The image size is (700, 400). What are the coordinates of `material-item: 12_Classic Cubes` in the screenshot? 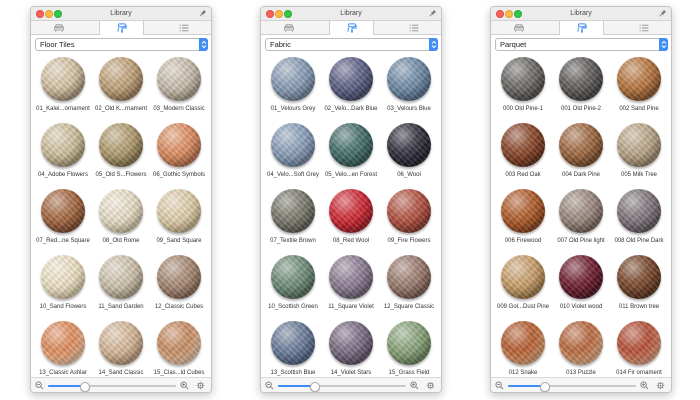 It's located at (179, 283).